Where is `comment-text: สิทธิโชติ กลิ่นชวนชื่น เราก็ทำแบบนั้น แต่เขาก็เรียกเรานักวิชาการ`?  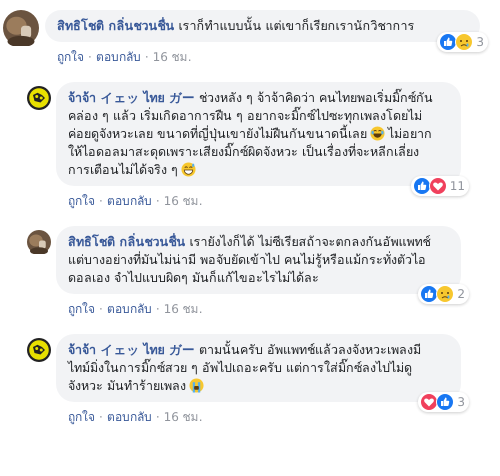 comment-text: สิทธิโชติ กลิ่นชวนชื่น เราก็ทำแบบนั้น แต่เขาก็เรียกเรานักวิชาการ is located at coordinates (236, 26).